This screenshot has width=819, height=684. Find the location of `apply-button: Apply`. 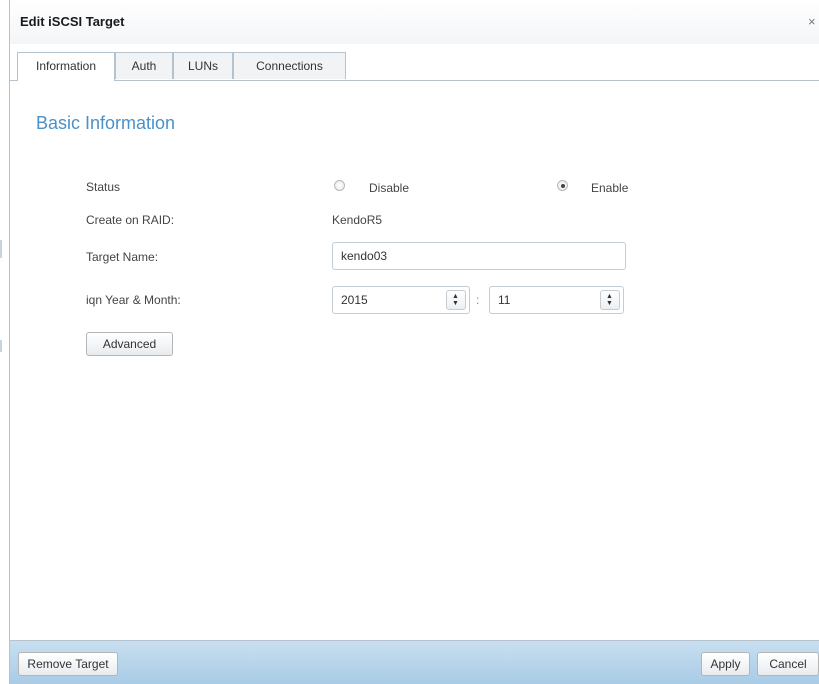

apply-button: Apply is located at coordinates (725, 664).